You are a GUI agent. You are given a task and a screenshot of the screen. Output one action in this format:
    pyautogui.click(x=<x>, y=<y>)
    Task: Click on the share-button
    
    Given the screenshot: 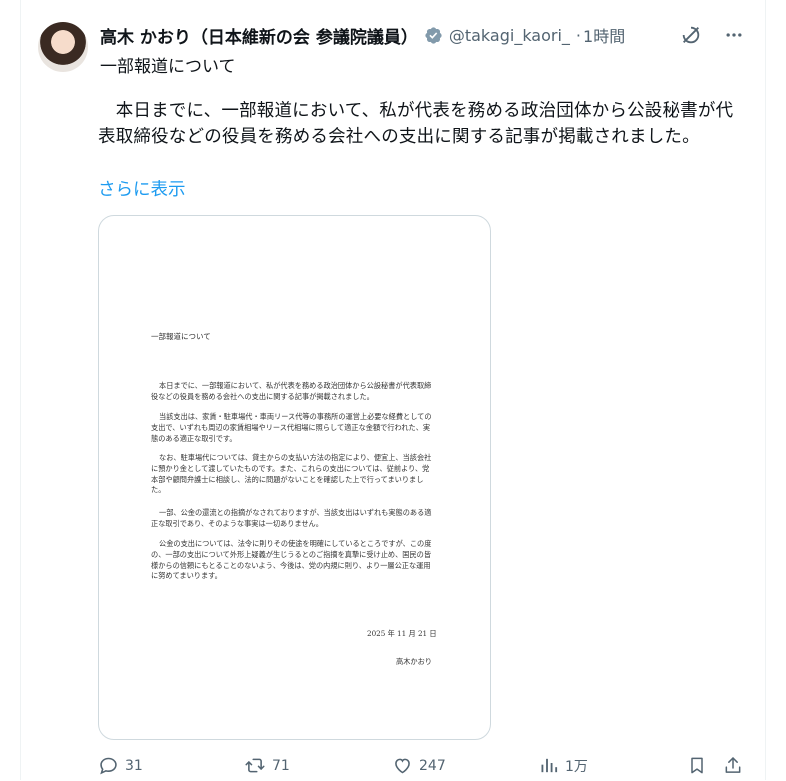 What is the action you would take?
    pyautogui.click(x=733, y=765)
    